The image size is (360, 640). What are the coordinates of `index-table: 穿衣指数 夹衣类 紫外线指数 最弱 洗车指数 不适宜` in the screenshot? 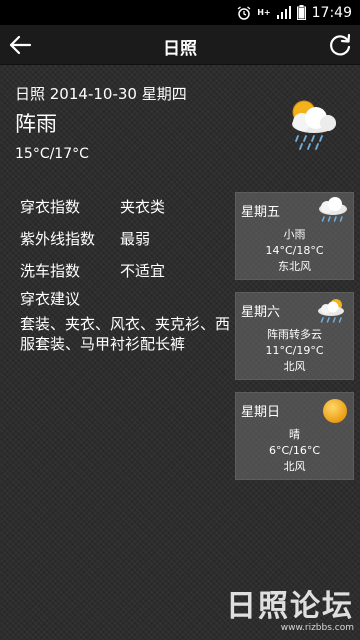 It's located at (120, 238).